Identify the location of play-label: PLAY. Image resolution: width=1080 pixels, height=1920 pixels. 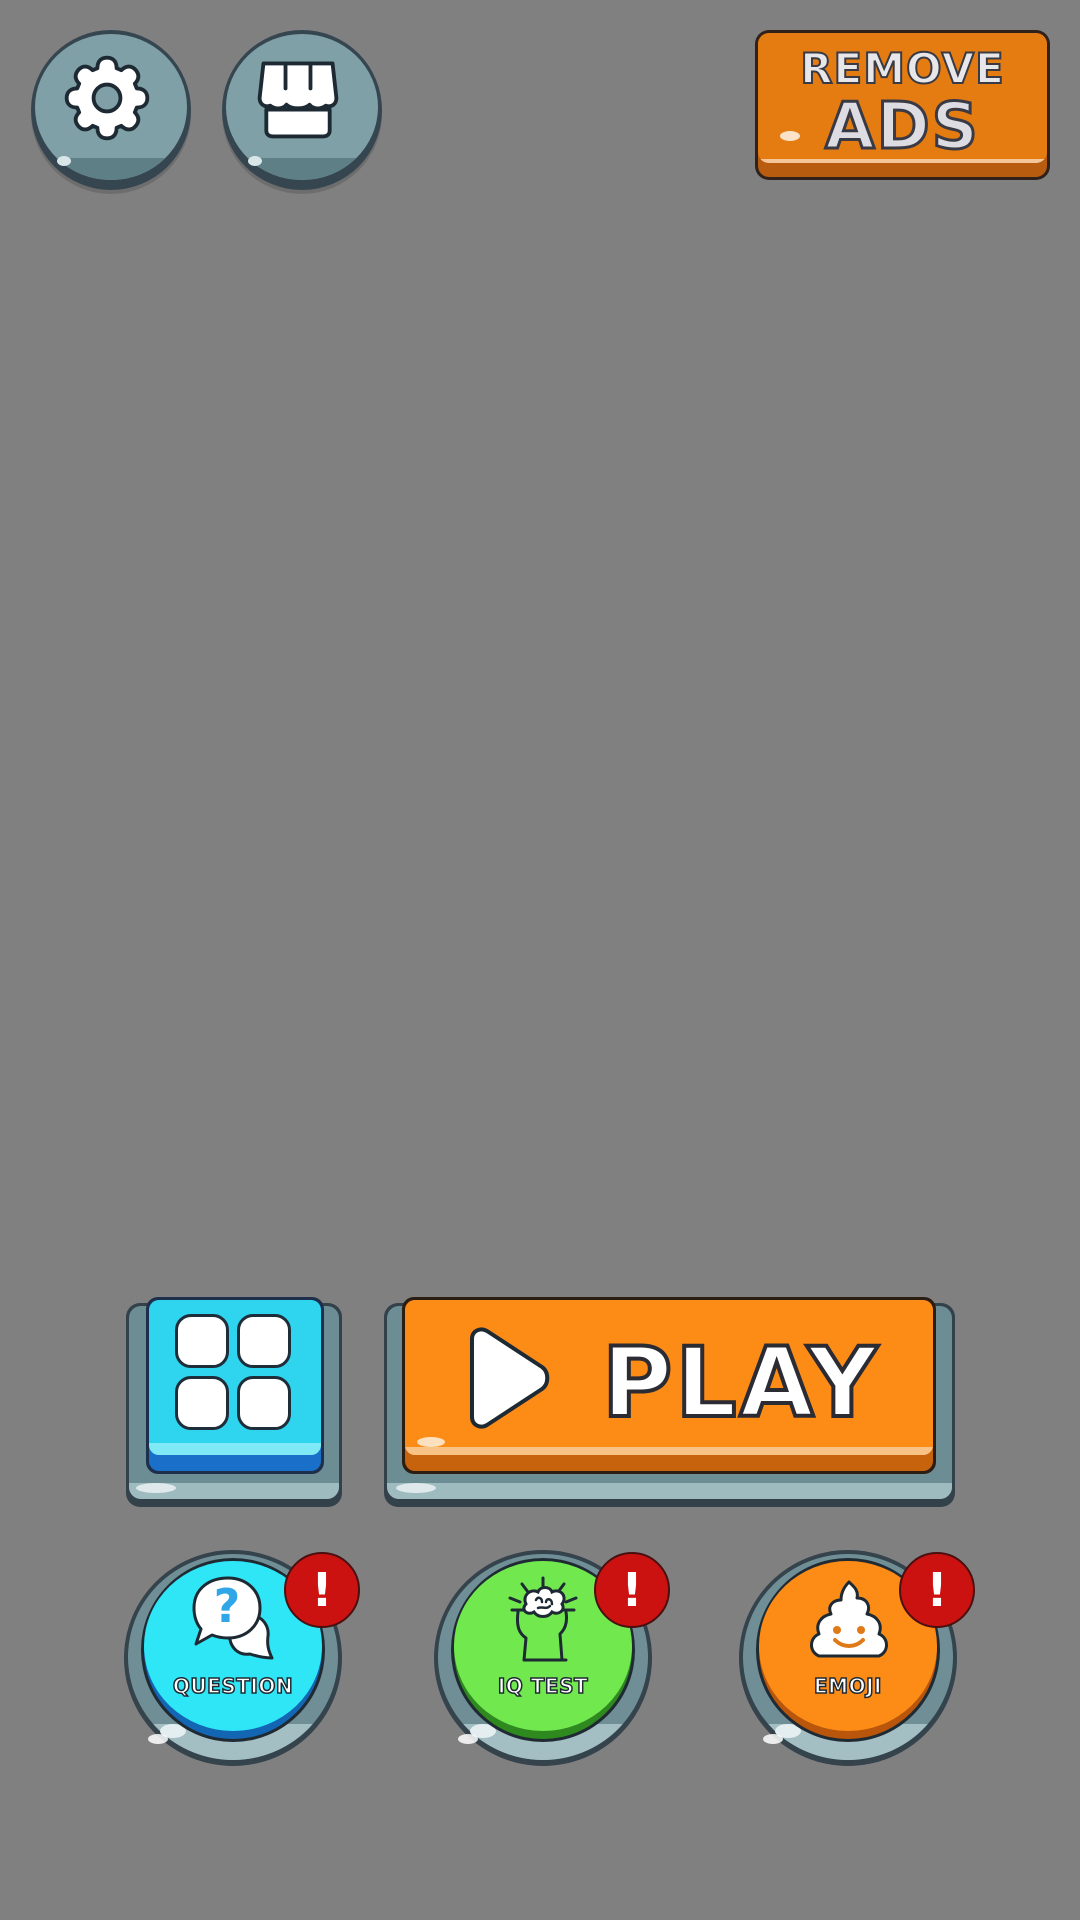
(740, 1383).